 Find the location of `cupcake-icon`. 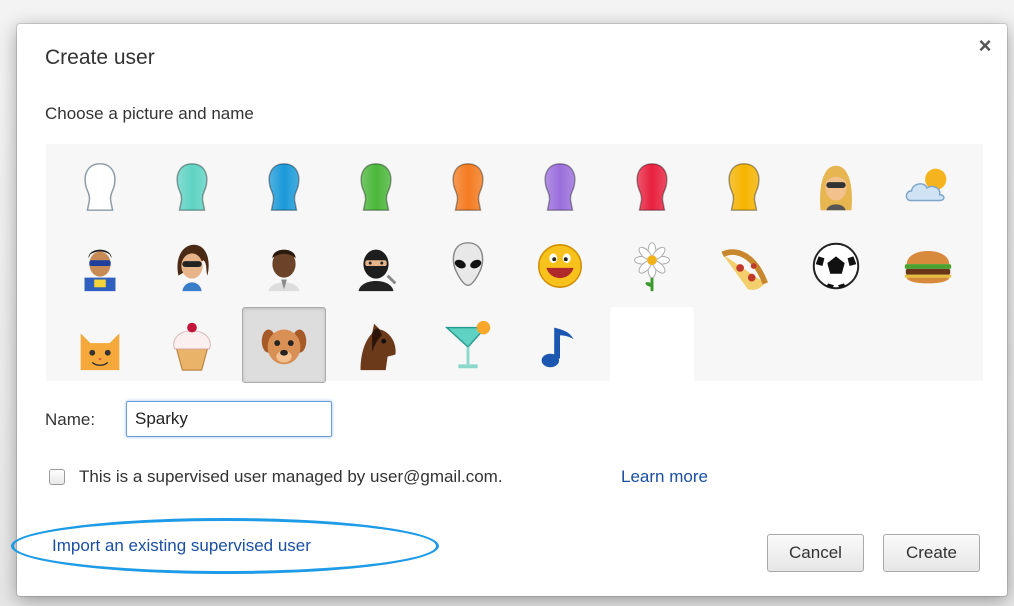

cupcake-icon is located at coordinates (192, 345).